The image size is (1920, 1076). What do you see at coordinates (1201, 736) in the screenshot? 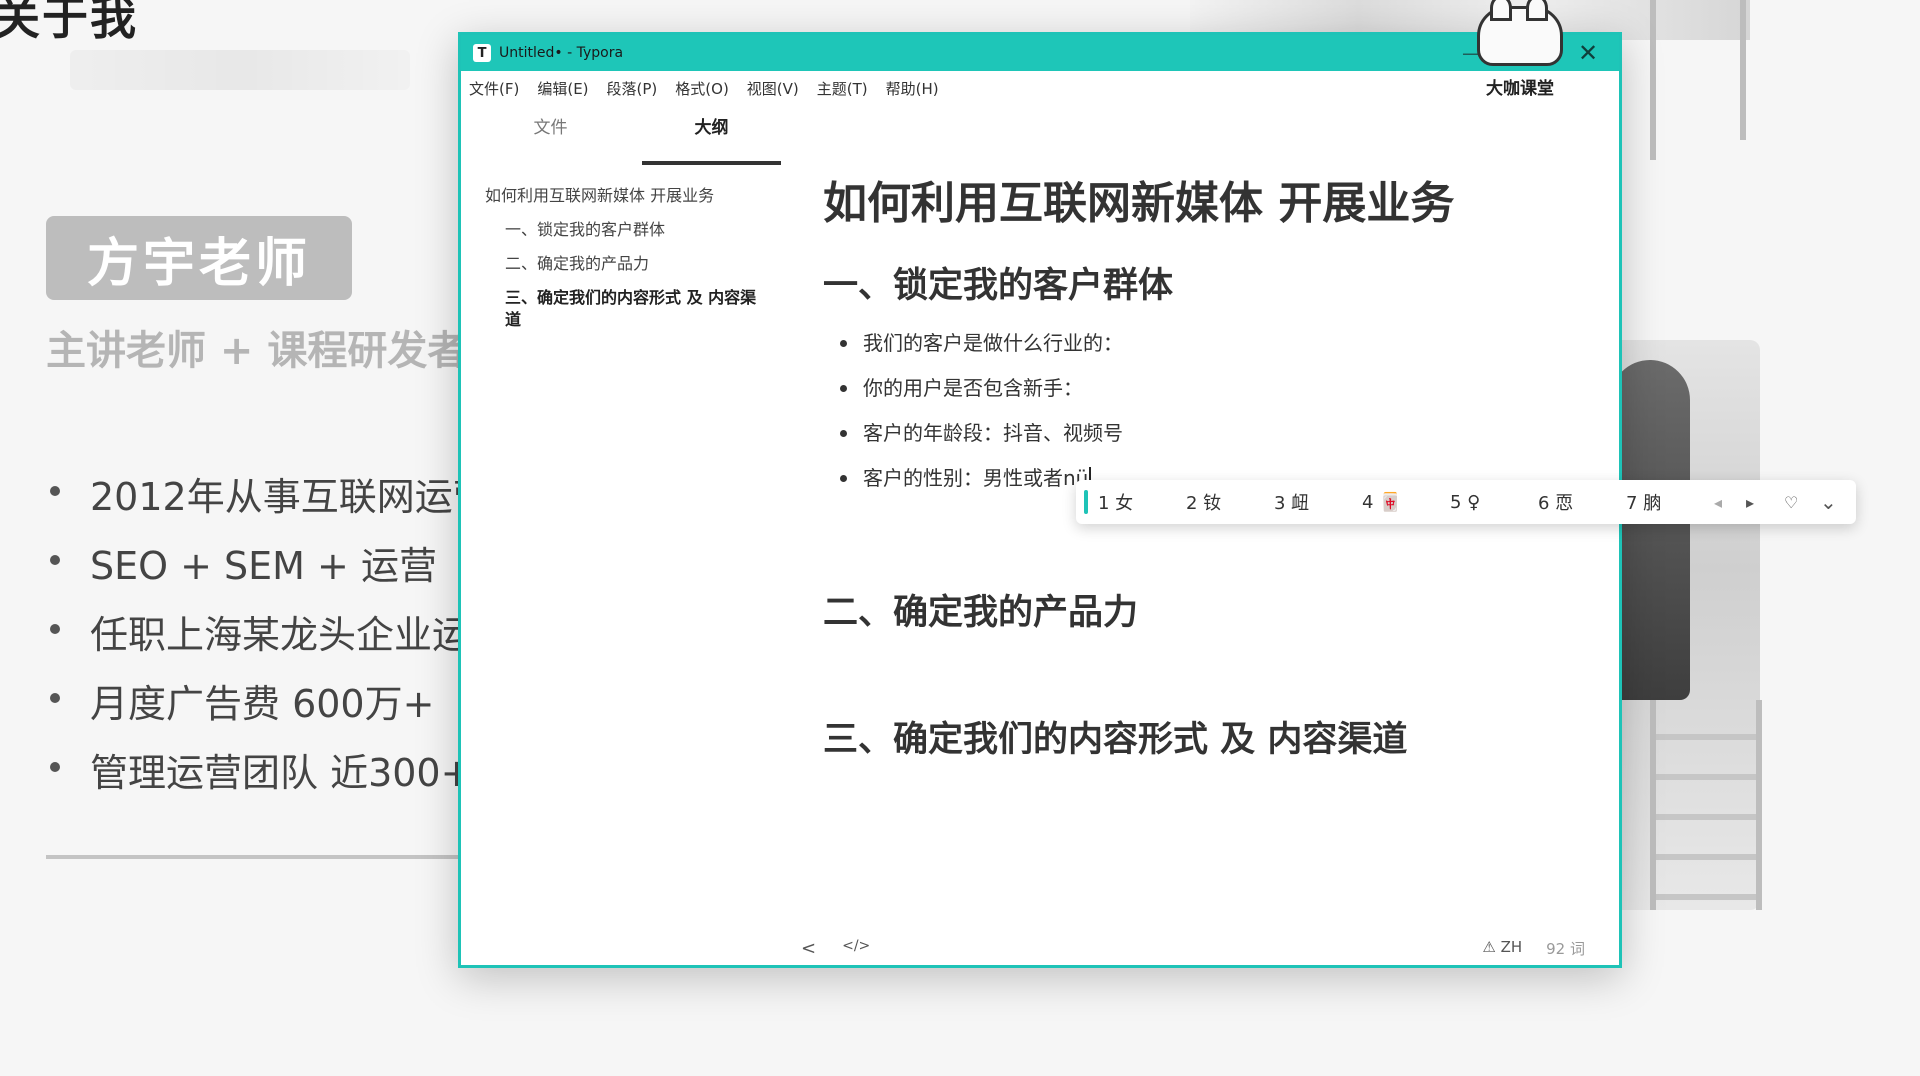
I see `heading-section3: 三、确定我们的内容形式 及 内容渠道` at bounding box center [1201, 736].